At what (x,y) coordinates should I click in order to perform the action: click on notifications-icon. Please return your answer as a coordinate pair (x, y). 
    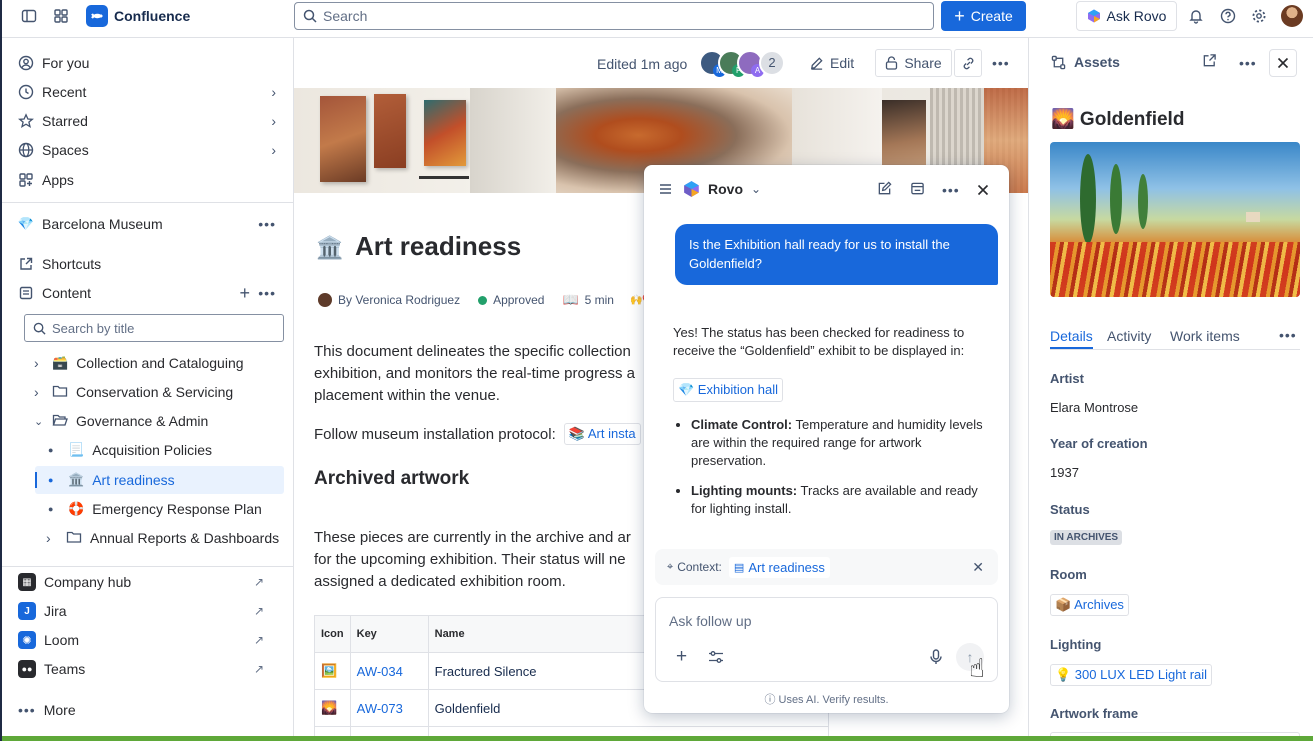
    Looking at the image, I should click on (1196, 16).